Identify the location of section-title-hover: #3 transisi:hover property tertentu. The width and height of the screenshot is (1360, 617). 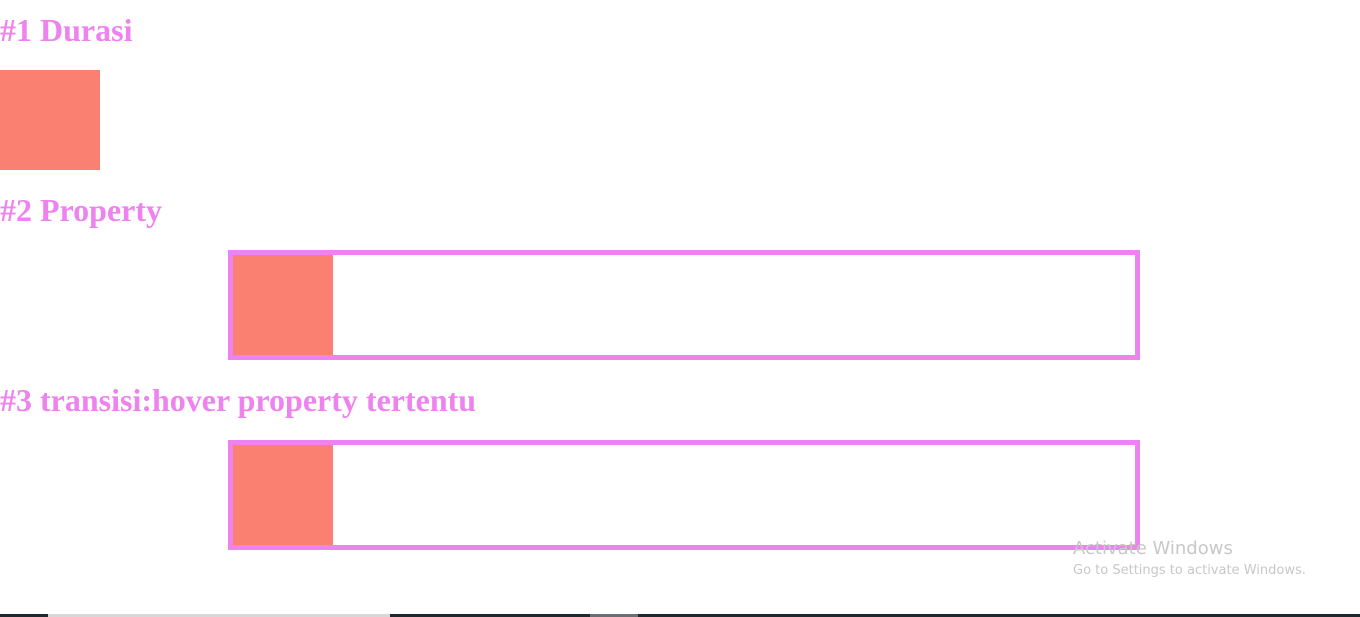
(238, 400).